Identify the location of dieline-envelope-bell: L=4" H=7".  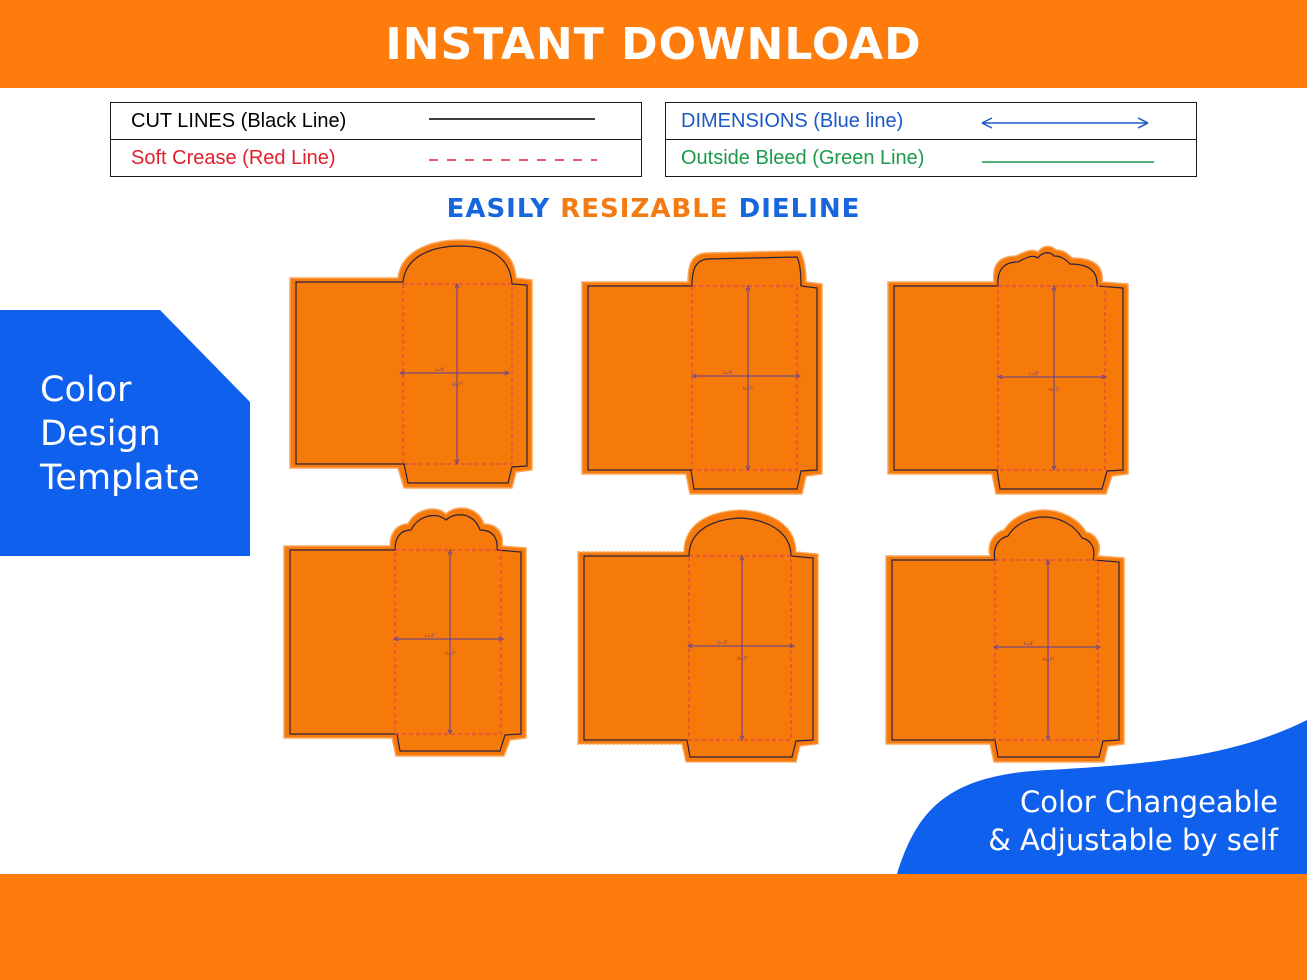
(1005, 636).